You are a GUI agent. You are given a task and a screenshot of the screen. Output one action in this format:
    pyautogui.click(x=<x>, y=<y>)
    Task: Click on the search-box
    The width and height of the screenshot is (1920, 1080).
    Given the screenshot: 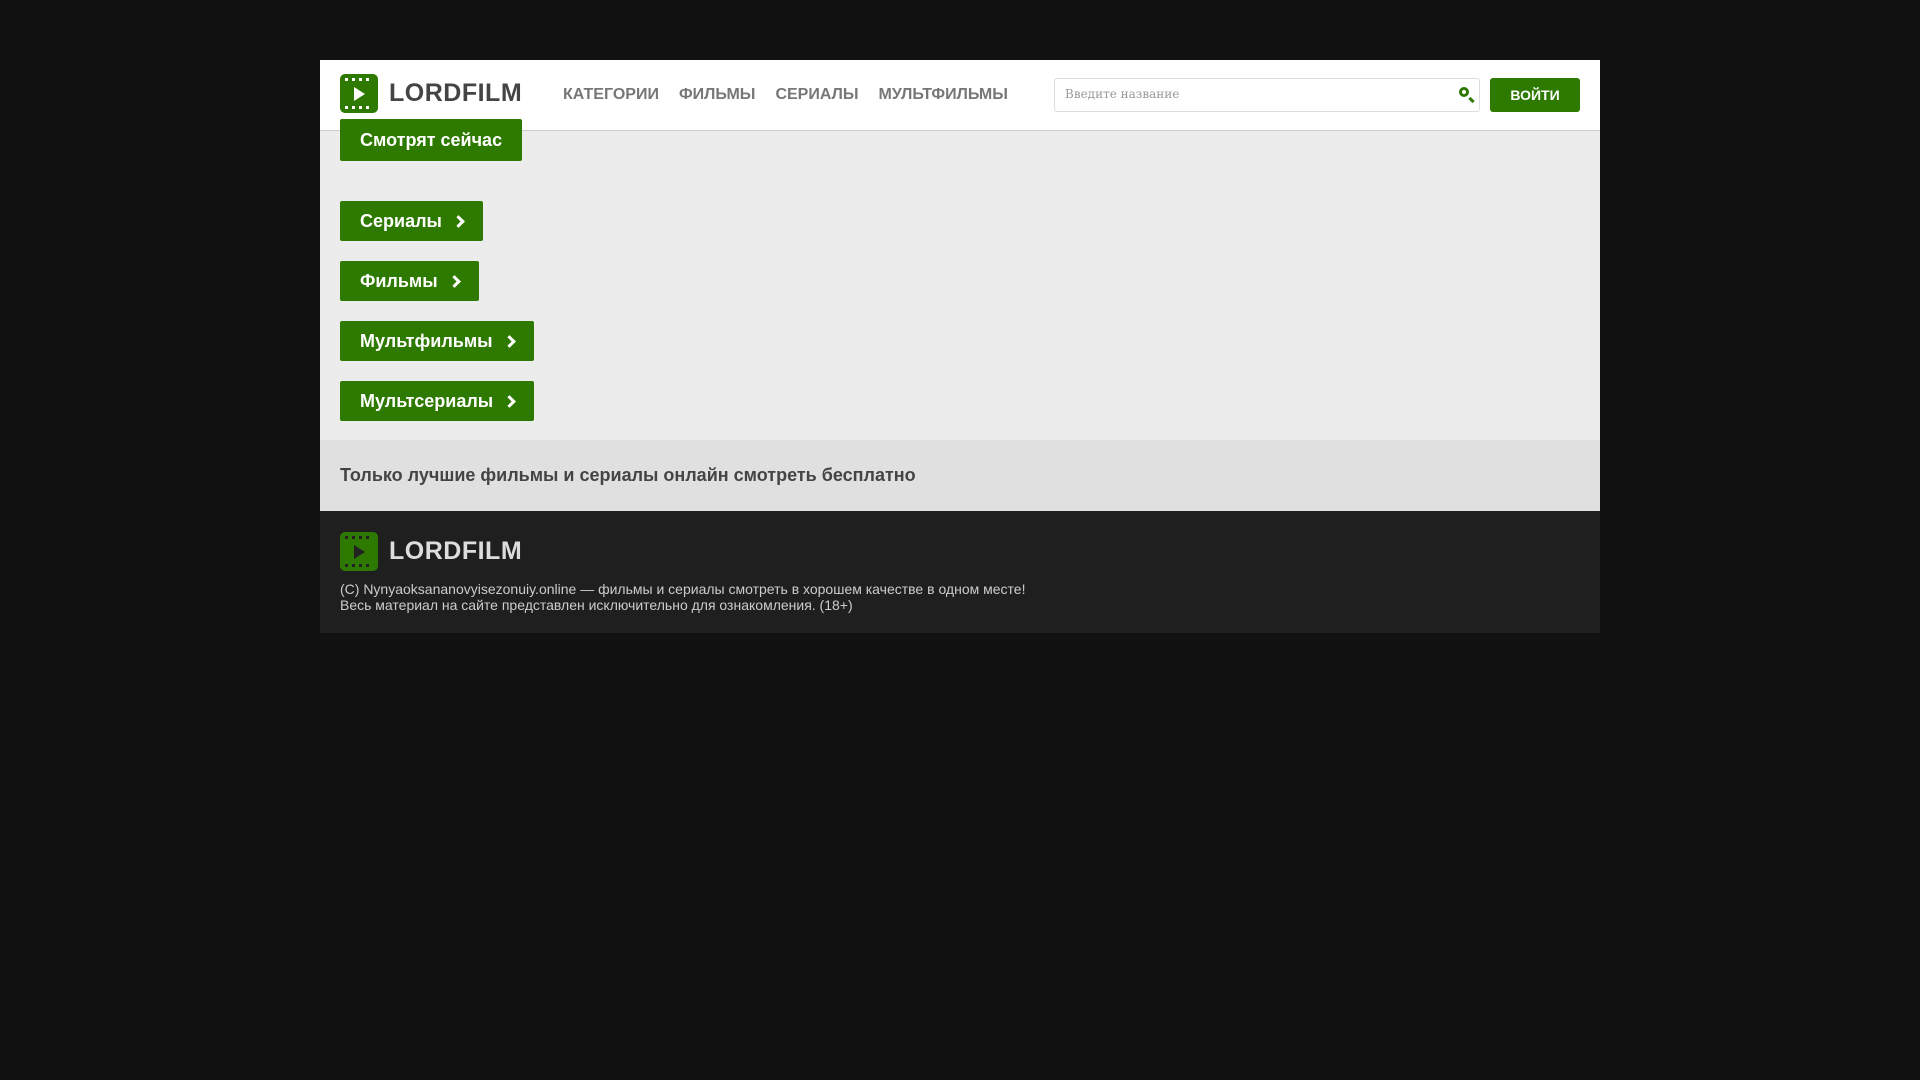 What is the action you would take?
    pyautogui.click(x=1267, y=95)
    